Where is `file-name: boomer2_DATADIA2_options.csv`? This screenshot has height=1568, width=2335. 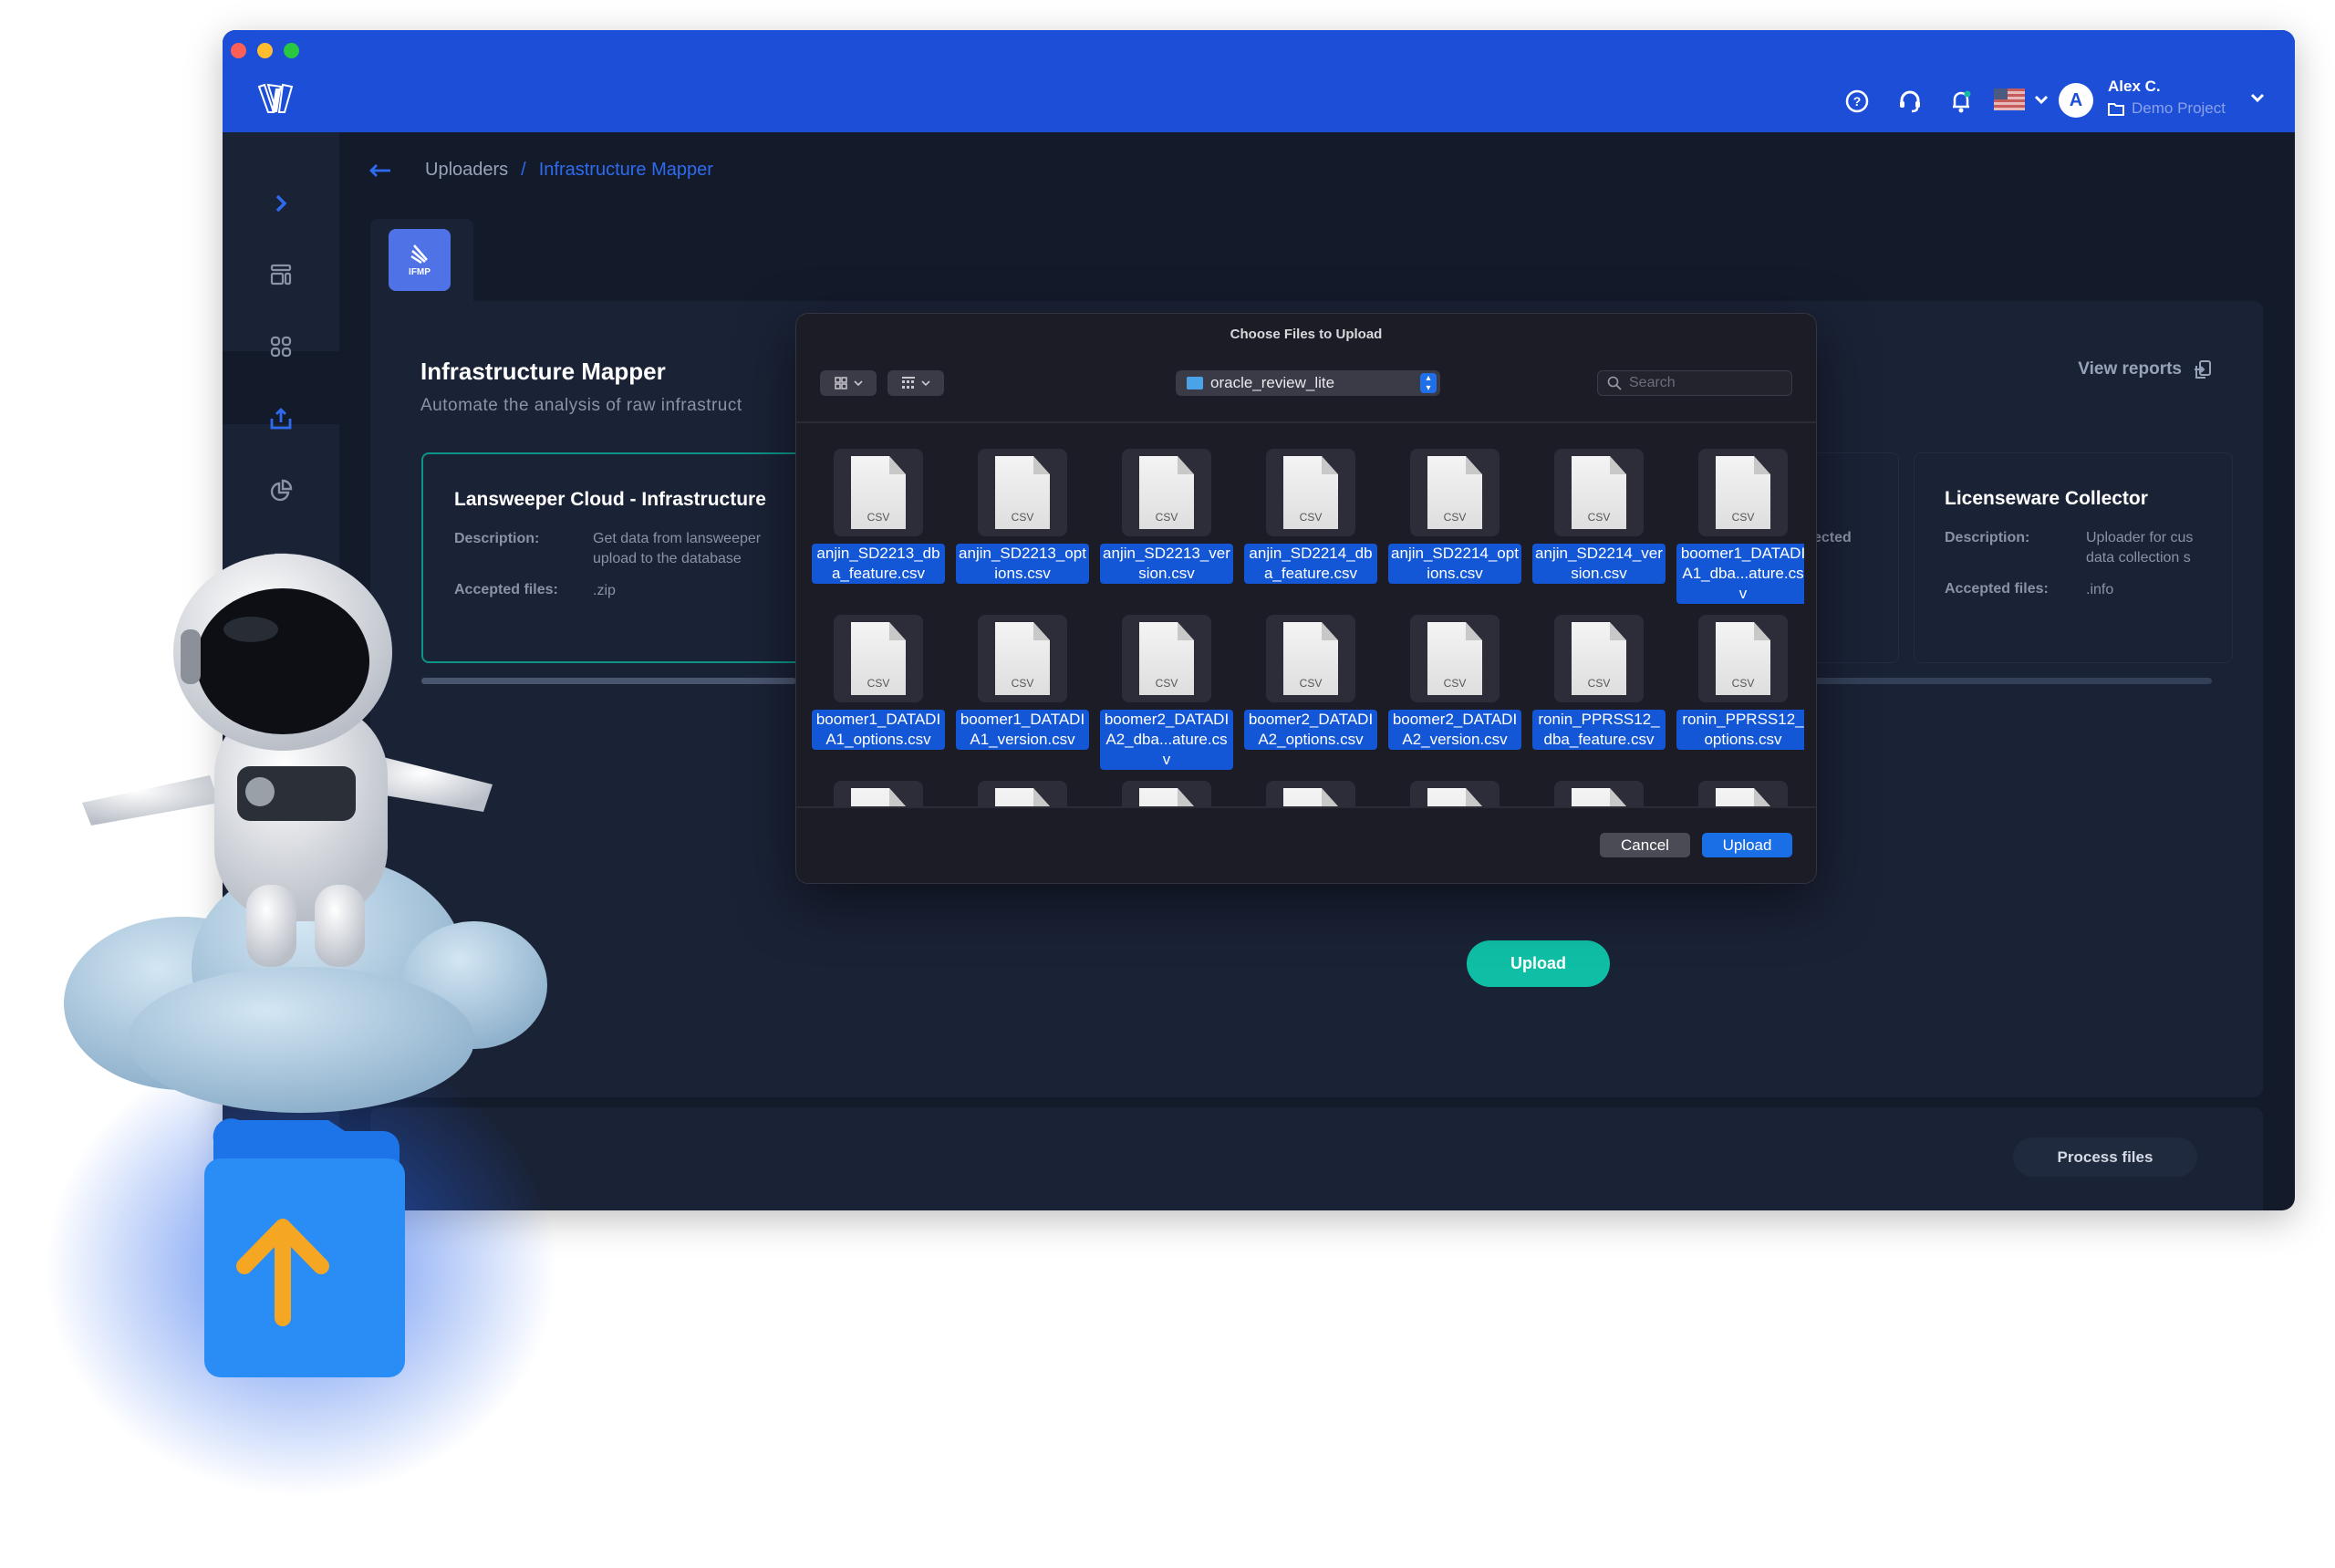
file-name: boomer2_DATADIA2_options.csv is located at coordinates (1310, 730).